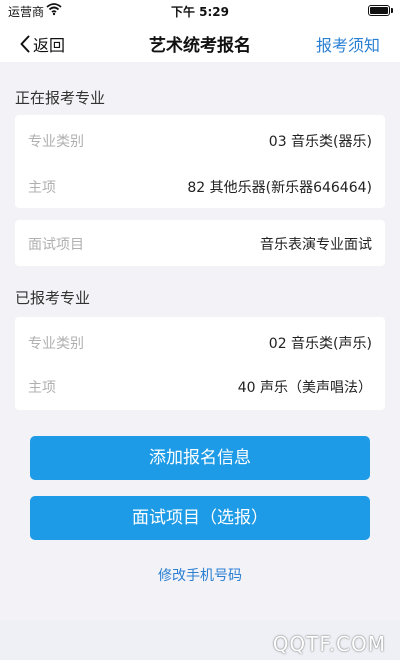 This screenshot has width=400, height=660. What do you see at coordinates (320, 344) in the screenshot?
I see `category-value: 02 音乐类(声乐)` at bounding box center [320, 344].